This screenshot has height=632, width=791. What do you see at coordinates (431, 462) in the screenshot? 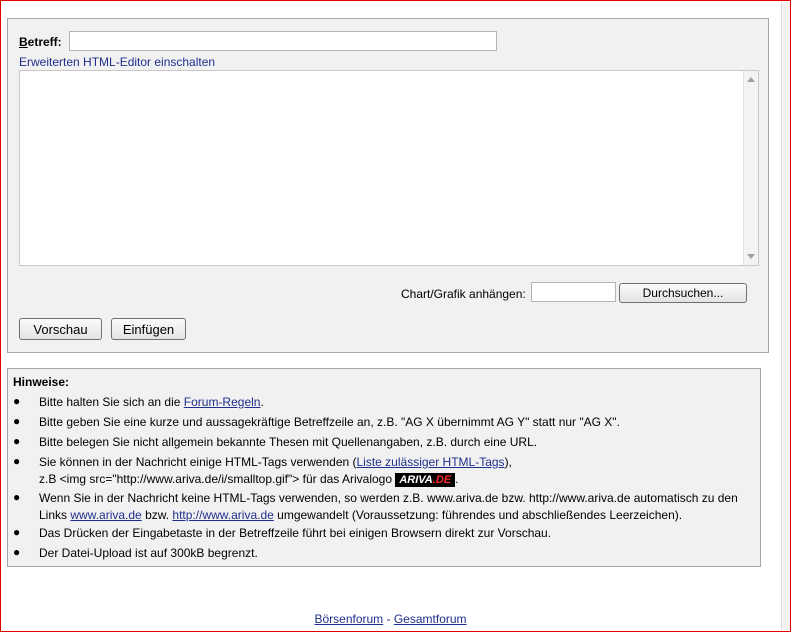
I see `html-tags-list-link: Liste zulässiger HTML-Tags` at bounding box center [431, 462].